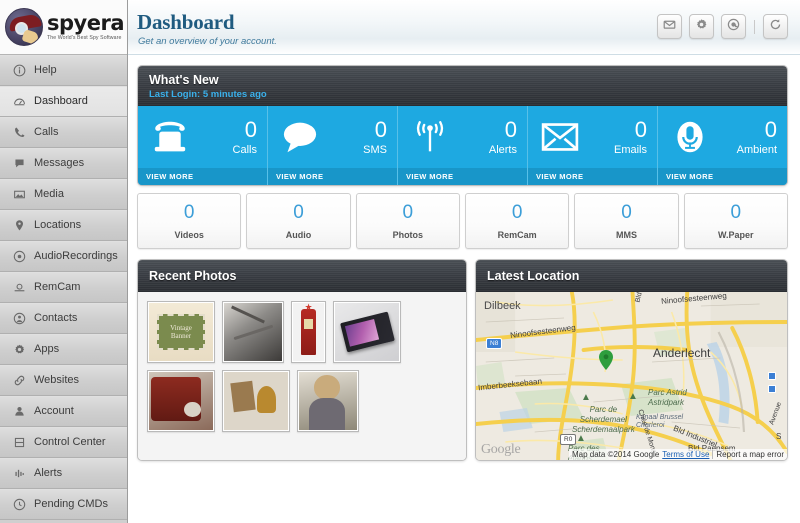  What do you see at coordinates (501, 449) in the screenshot?
I see `google-wordmark: Google` at bounding box center [501, 449].